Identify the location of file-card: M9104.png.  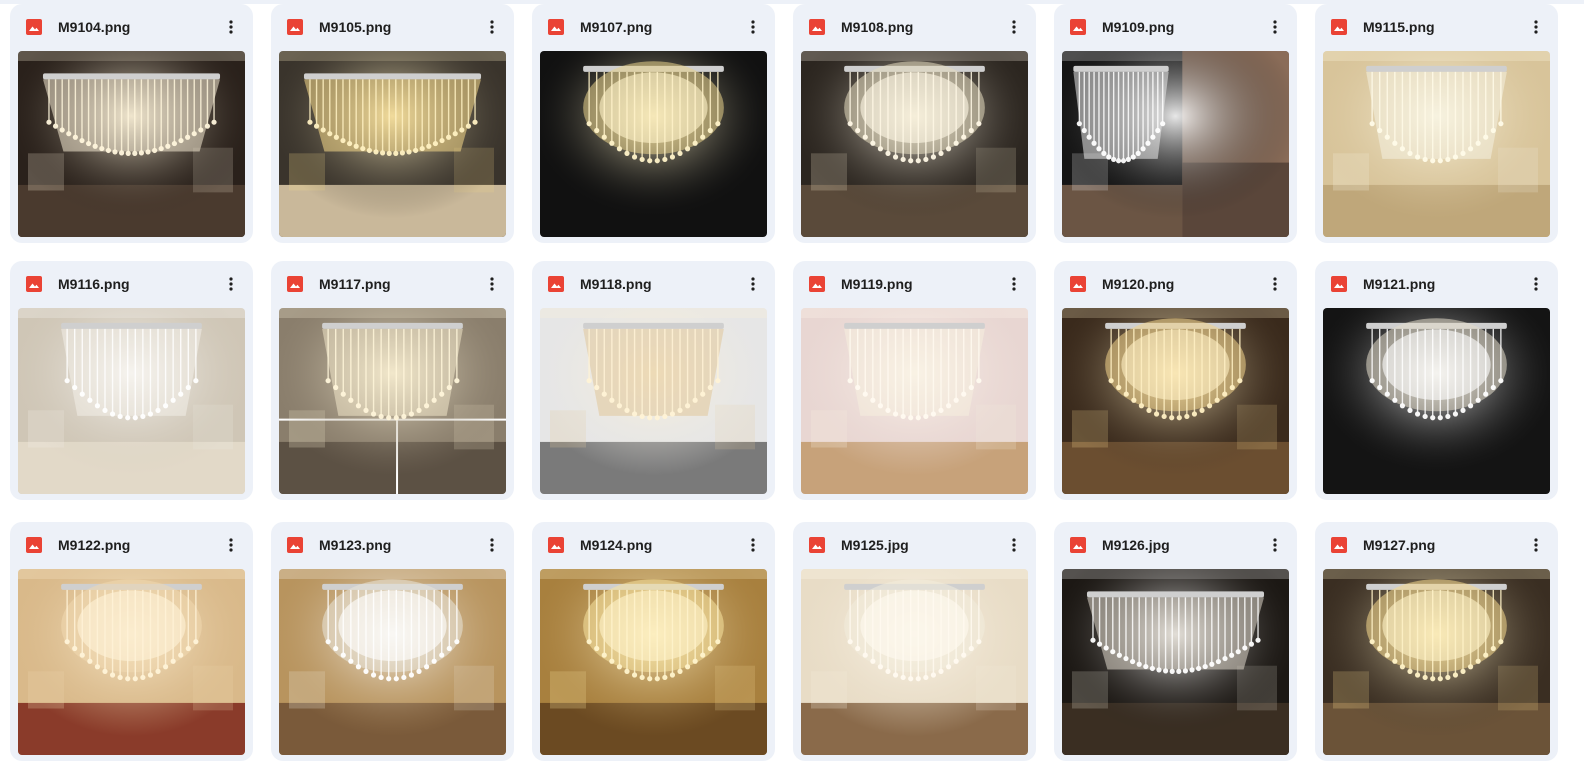
(131, 123).